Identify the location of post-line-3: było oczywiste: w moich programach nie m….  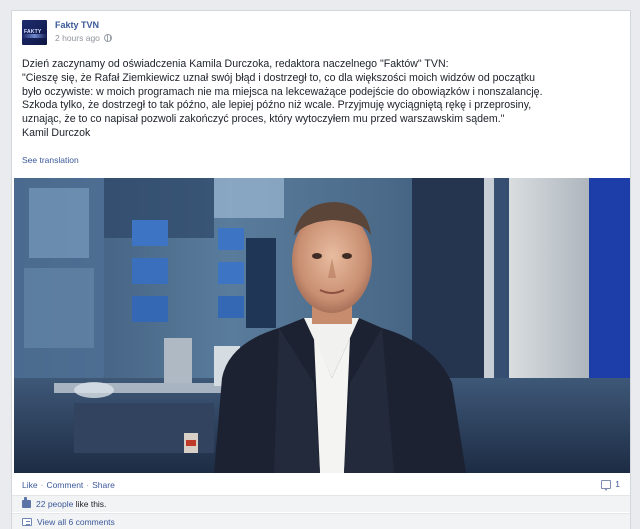
(282, 91).